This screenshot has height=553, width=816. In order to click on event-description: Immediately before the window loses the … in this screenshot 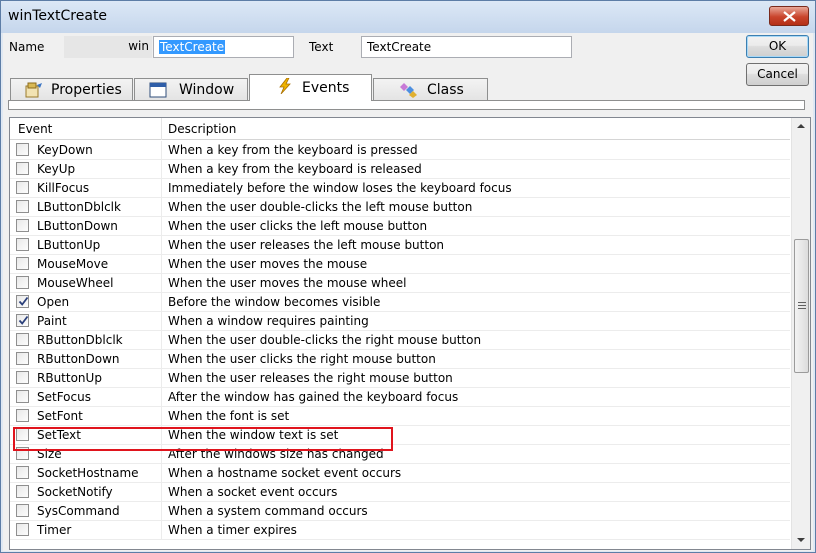, I will do `click(340, 188)`.